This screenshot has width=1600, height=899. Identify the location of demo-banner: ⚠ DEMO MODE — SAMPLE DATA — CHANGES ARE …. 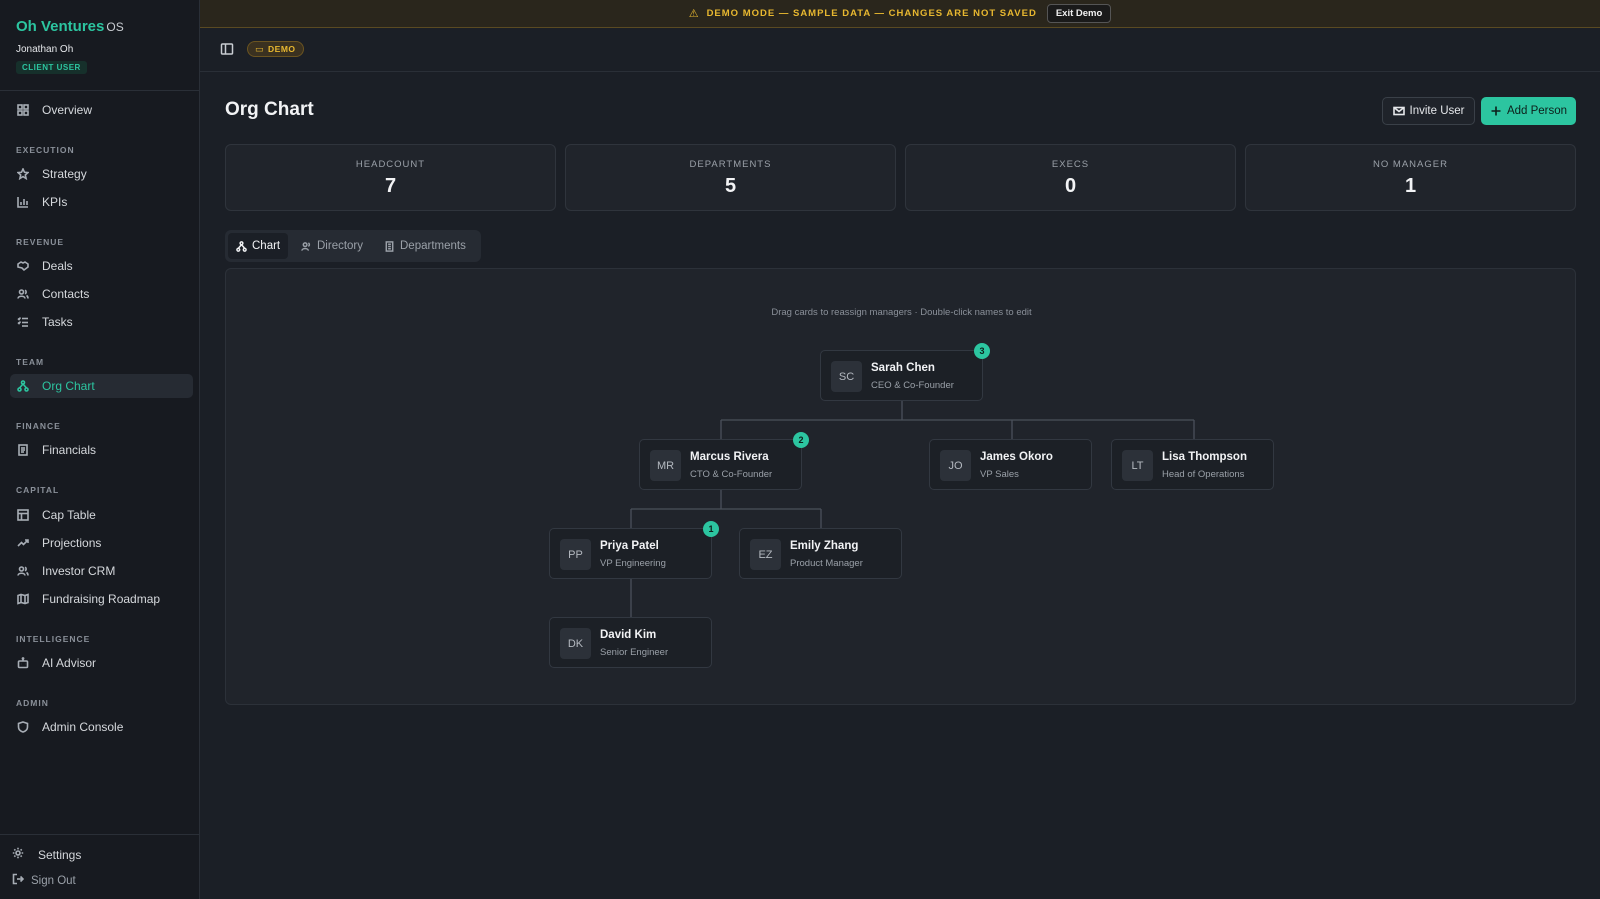
(900, 14).